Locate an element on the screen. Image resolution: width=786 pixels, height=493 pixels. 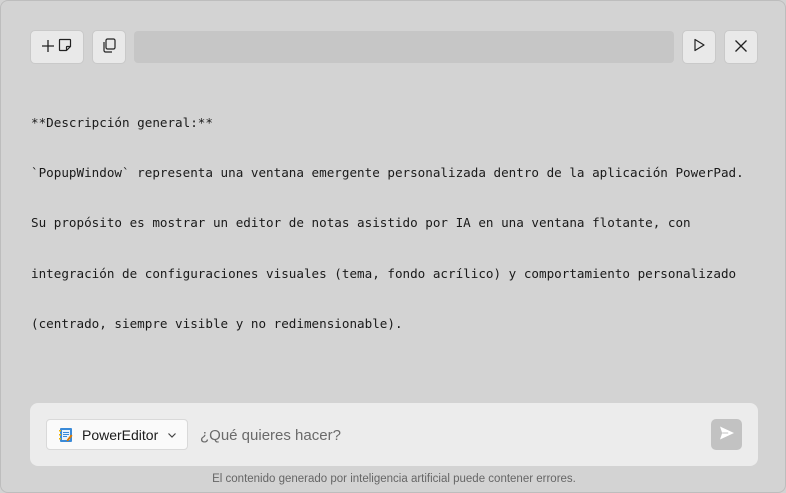
drag-title-bar is located at coordinates (404, 47).